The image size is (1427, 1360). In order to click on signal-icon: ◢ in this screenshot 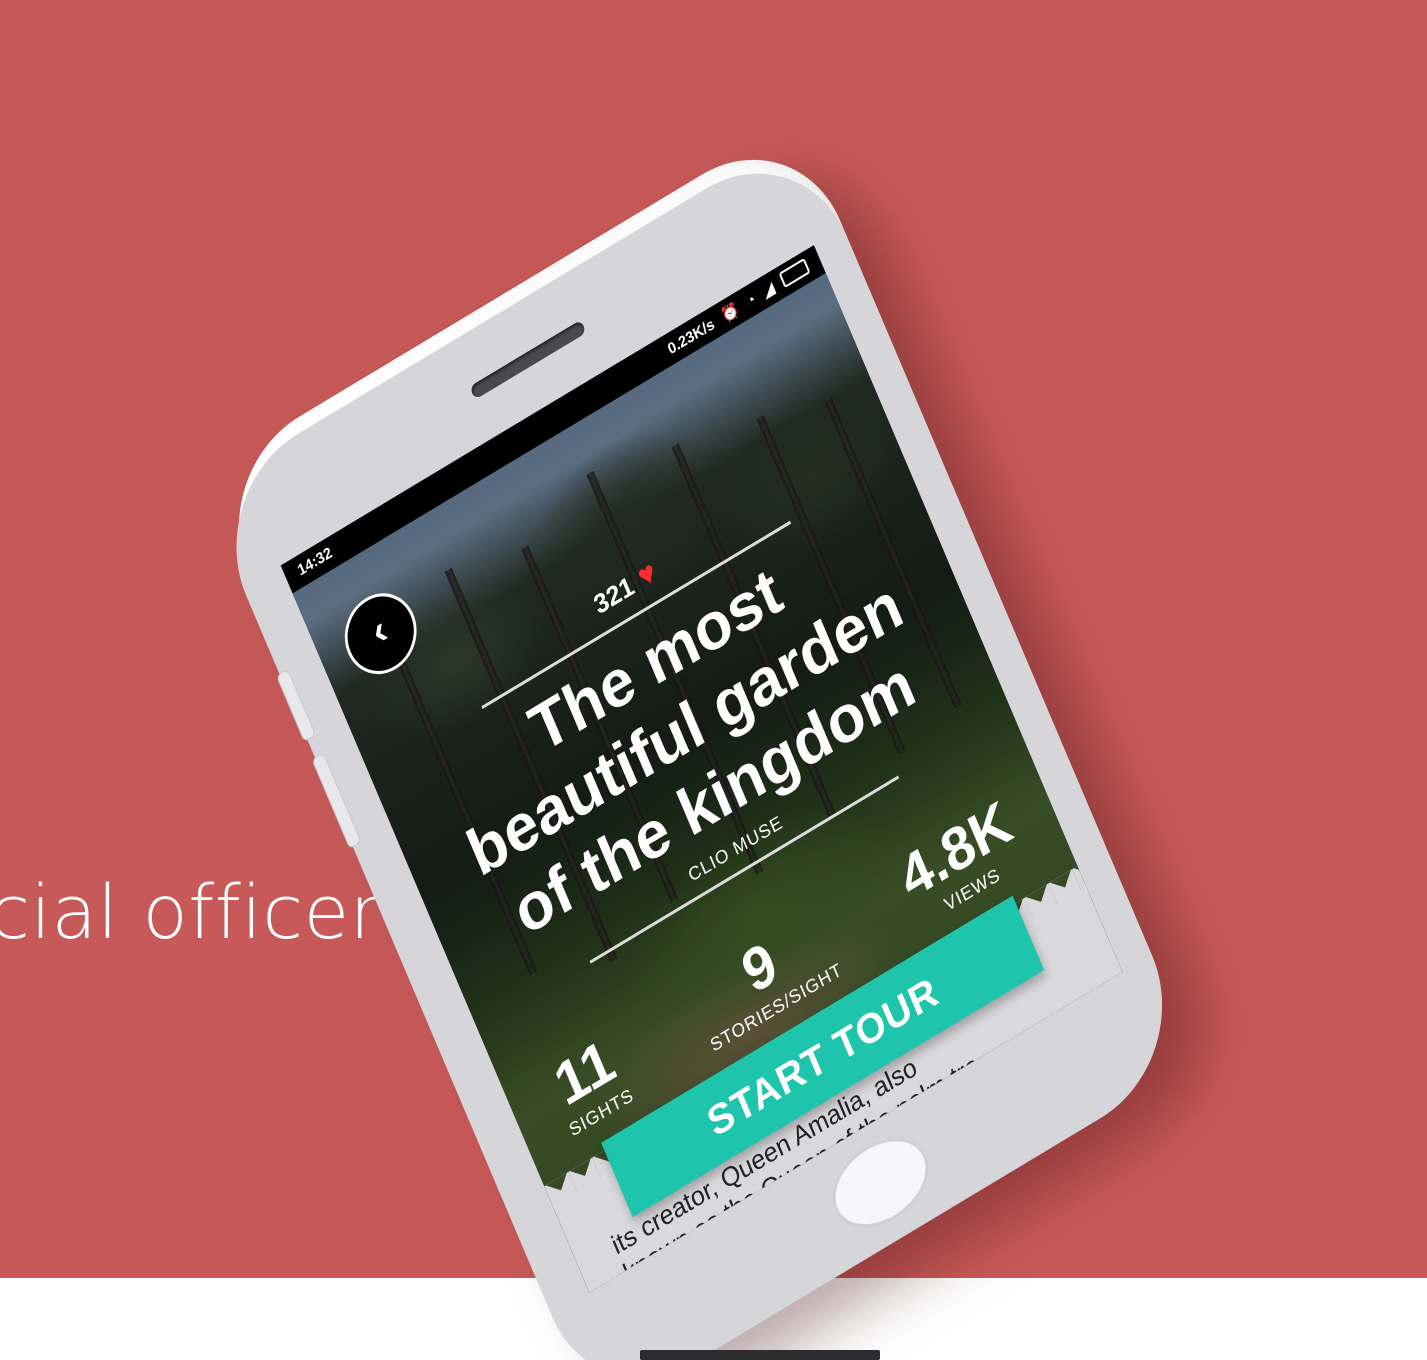, I will do `click(768, 290)`.